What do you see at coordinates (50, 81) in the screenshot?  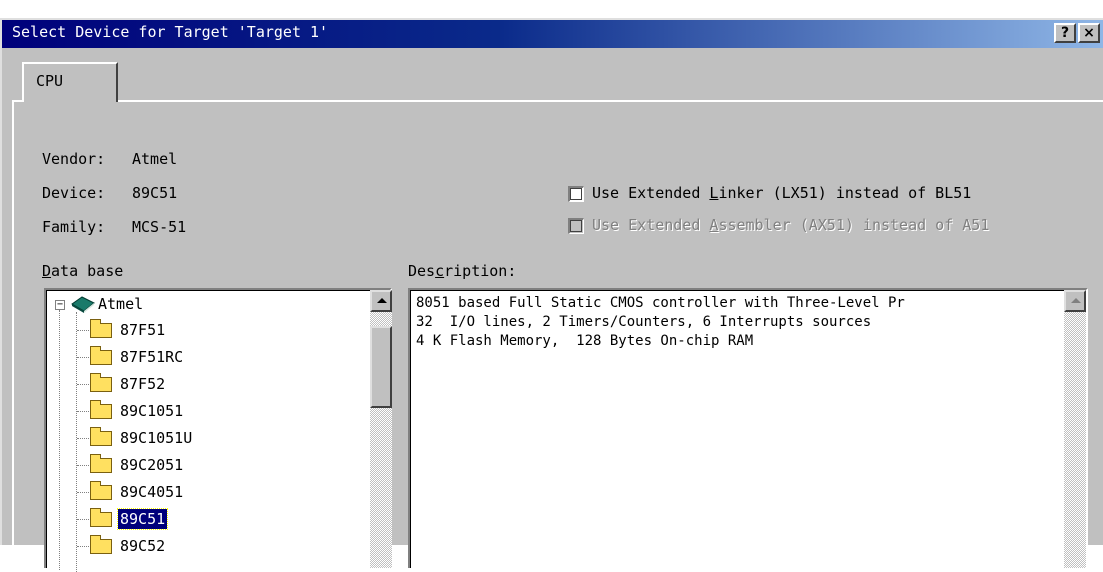 I see `tab-cpu-label: CPU` at bounding box center [50, 81].